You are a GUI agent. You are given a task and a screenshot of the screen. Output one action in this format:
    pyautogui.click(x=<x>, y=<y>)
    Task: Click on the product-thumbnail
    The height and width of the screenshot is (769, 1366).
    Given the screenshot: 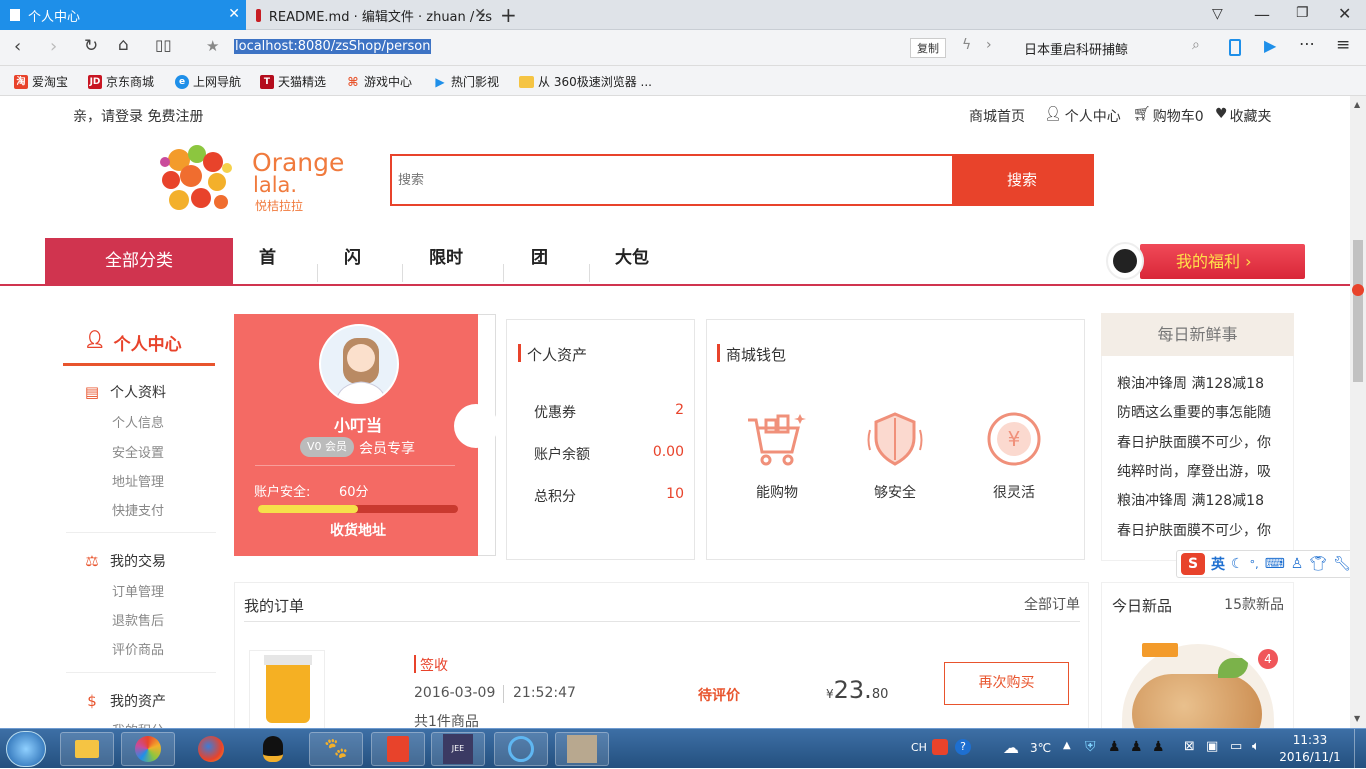 What is the action you would take?
    pyautogui.click(x=287, y=689)
    